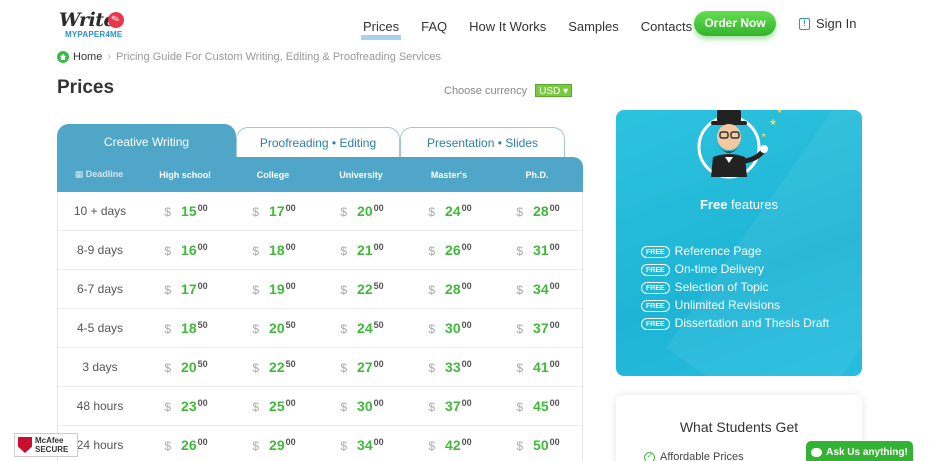 The image size is (929, 461). Describe the element at coordinates (507, 26) in the screenshot. I see `nav-how-it-works: How It Works` at that location.